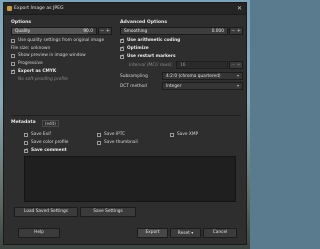 The image size is (320, 249). I want to click on soft-proofing-label: No soft-proofing profile, so click(43, 79).